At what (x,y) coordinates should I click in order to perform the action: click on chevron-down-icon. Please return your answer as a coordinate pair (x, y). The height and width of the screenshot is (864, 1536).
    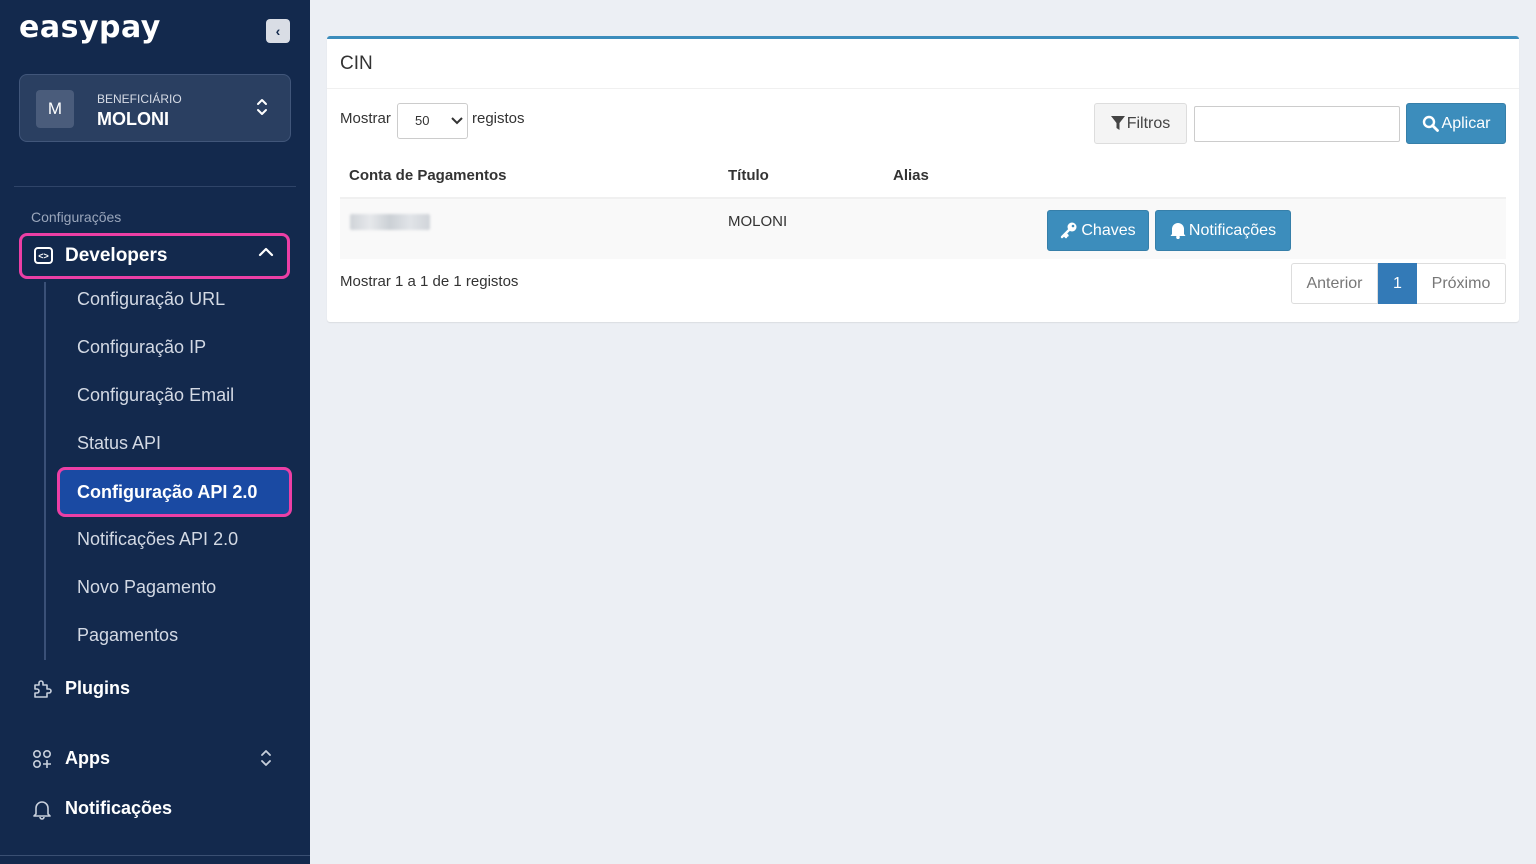
    Looking at the image, I should click on (457, 127).